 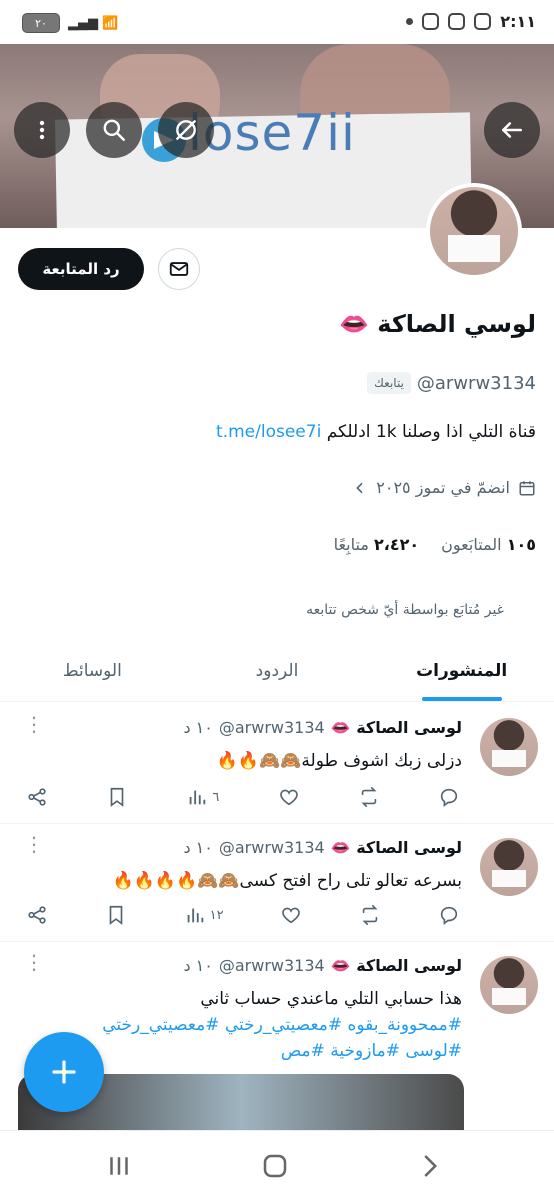 I want to click on home-icon, so click(x=275, y=1166).